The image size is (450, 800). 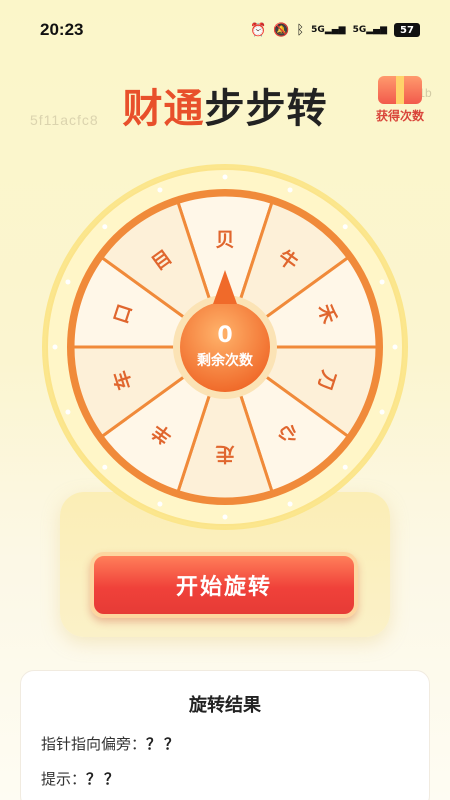 I want to click on hint-label: 提示：, so click(x=64, y=779).